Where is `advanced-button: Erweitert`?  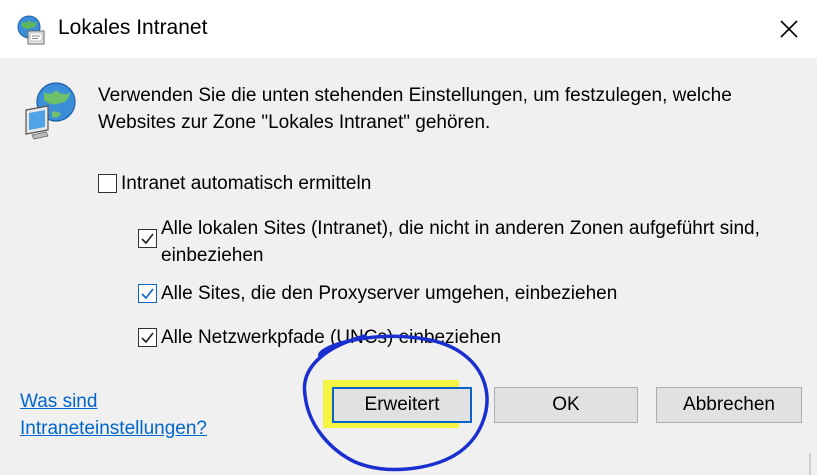 advanced-button: Erweitert is located at coordinates (402, 405).